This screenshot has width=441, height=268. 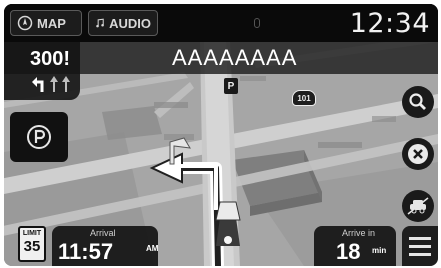 I want to click on arrival-time: 11:57, so click(x=86, y=251).